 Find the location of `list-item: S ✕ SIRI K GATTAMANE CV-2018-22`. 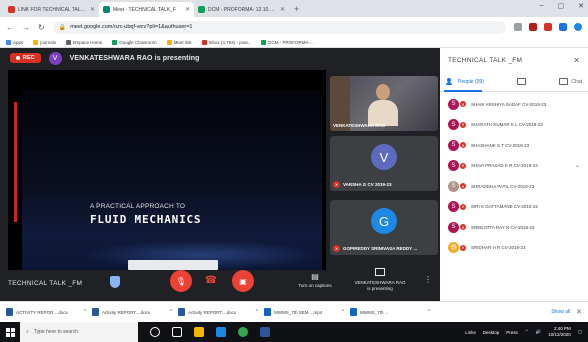

list-item: S ✕ SIRI K GATTAMANE CV-2018-22 is located at coordinates (514, 207).